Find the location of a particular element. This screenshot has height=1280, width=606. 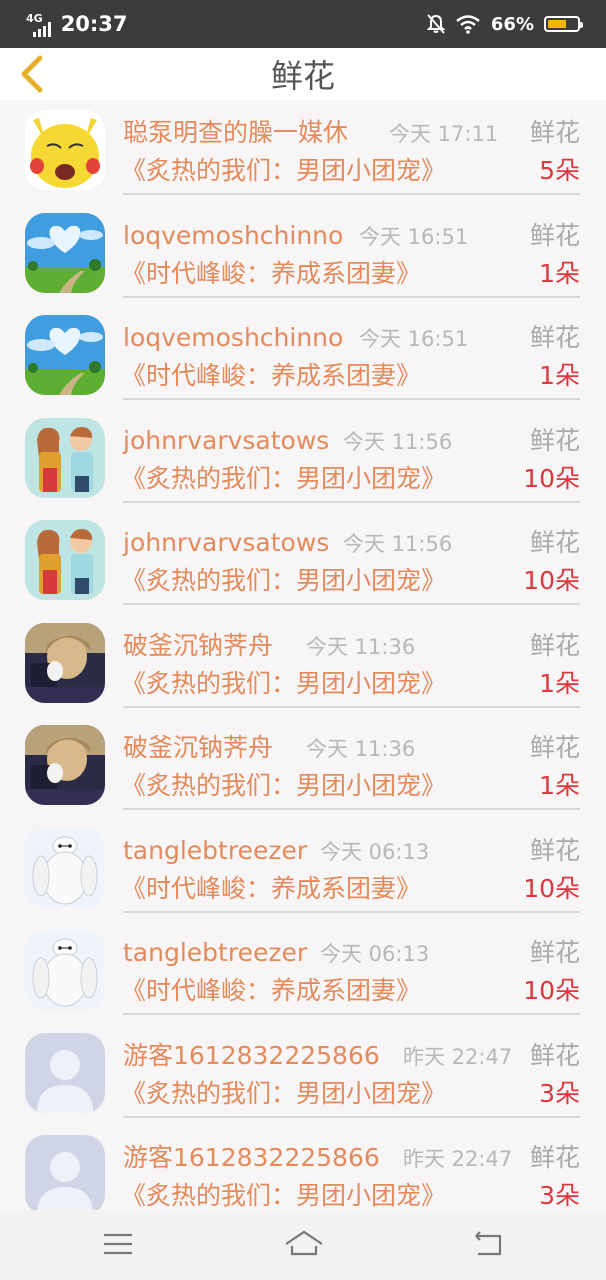

record-header: 聪泵明查的臊一媒休 今天 17:11 鲜花 is located at coordinates (351, 133).